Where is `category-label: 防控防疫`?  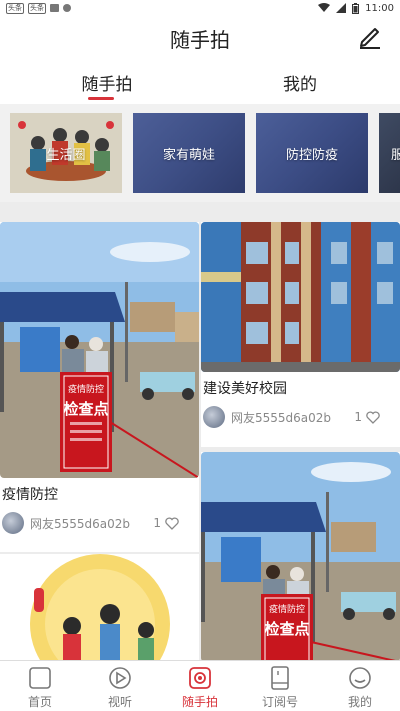
category-label: 防控防疫 is located at coordinates (311, 155).